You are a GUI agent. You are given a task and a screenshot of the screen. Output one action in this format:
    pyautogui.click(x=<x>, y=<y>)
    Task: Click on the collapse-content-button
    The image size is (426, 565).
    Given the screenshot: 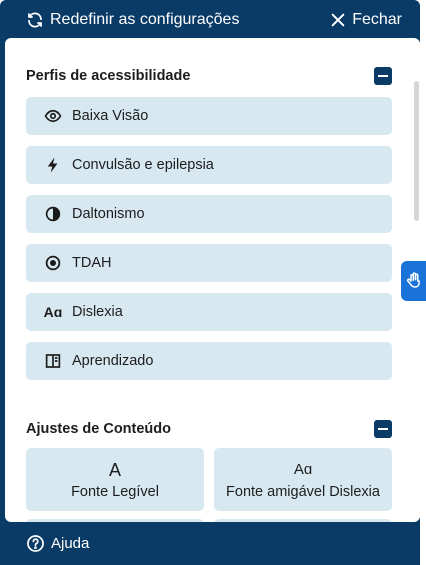 What is the action you would take?
    pyautogui.click(x=383, y=429)
    